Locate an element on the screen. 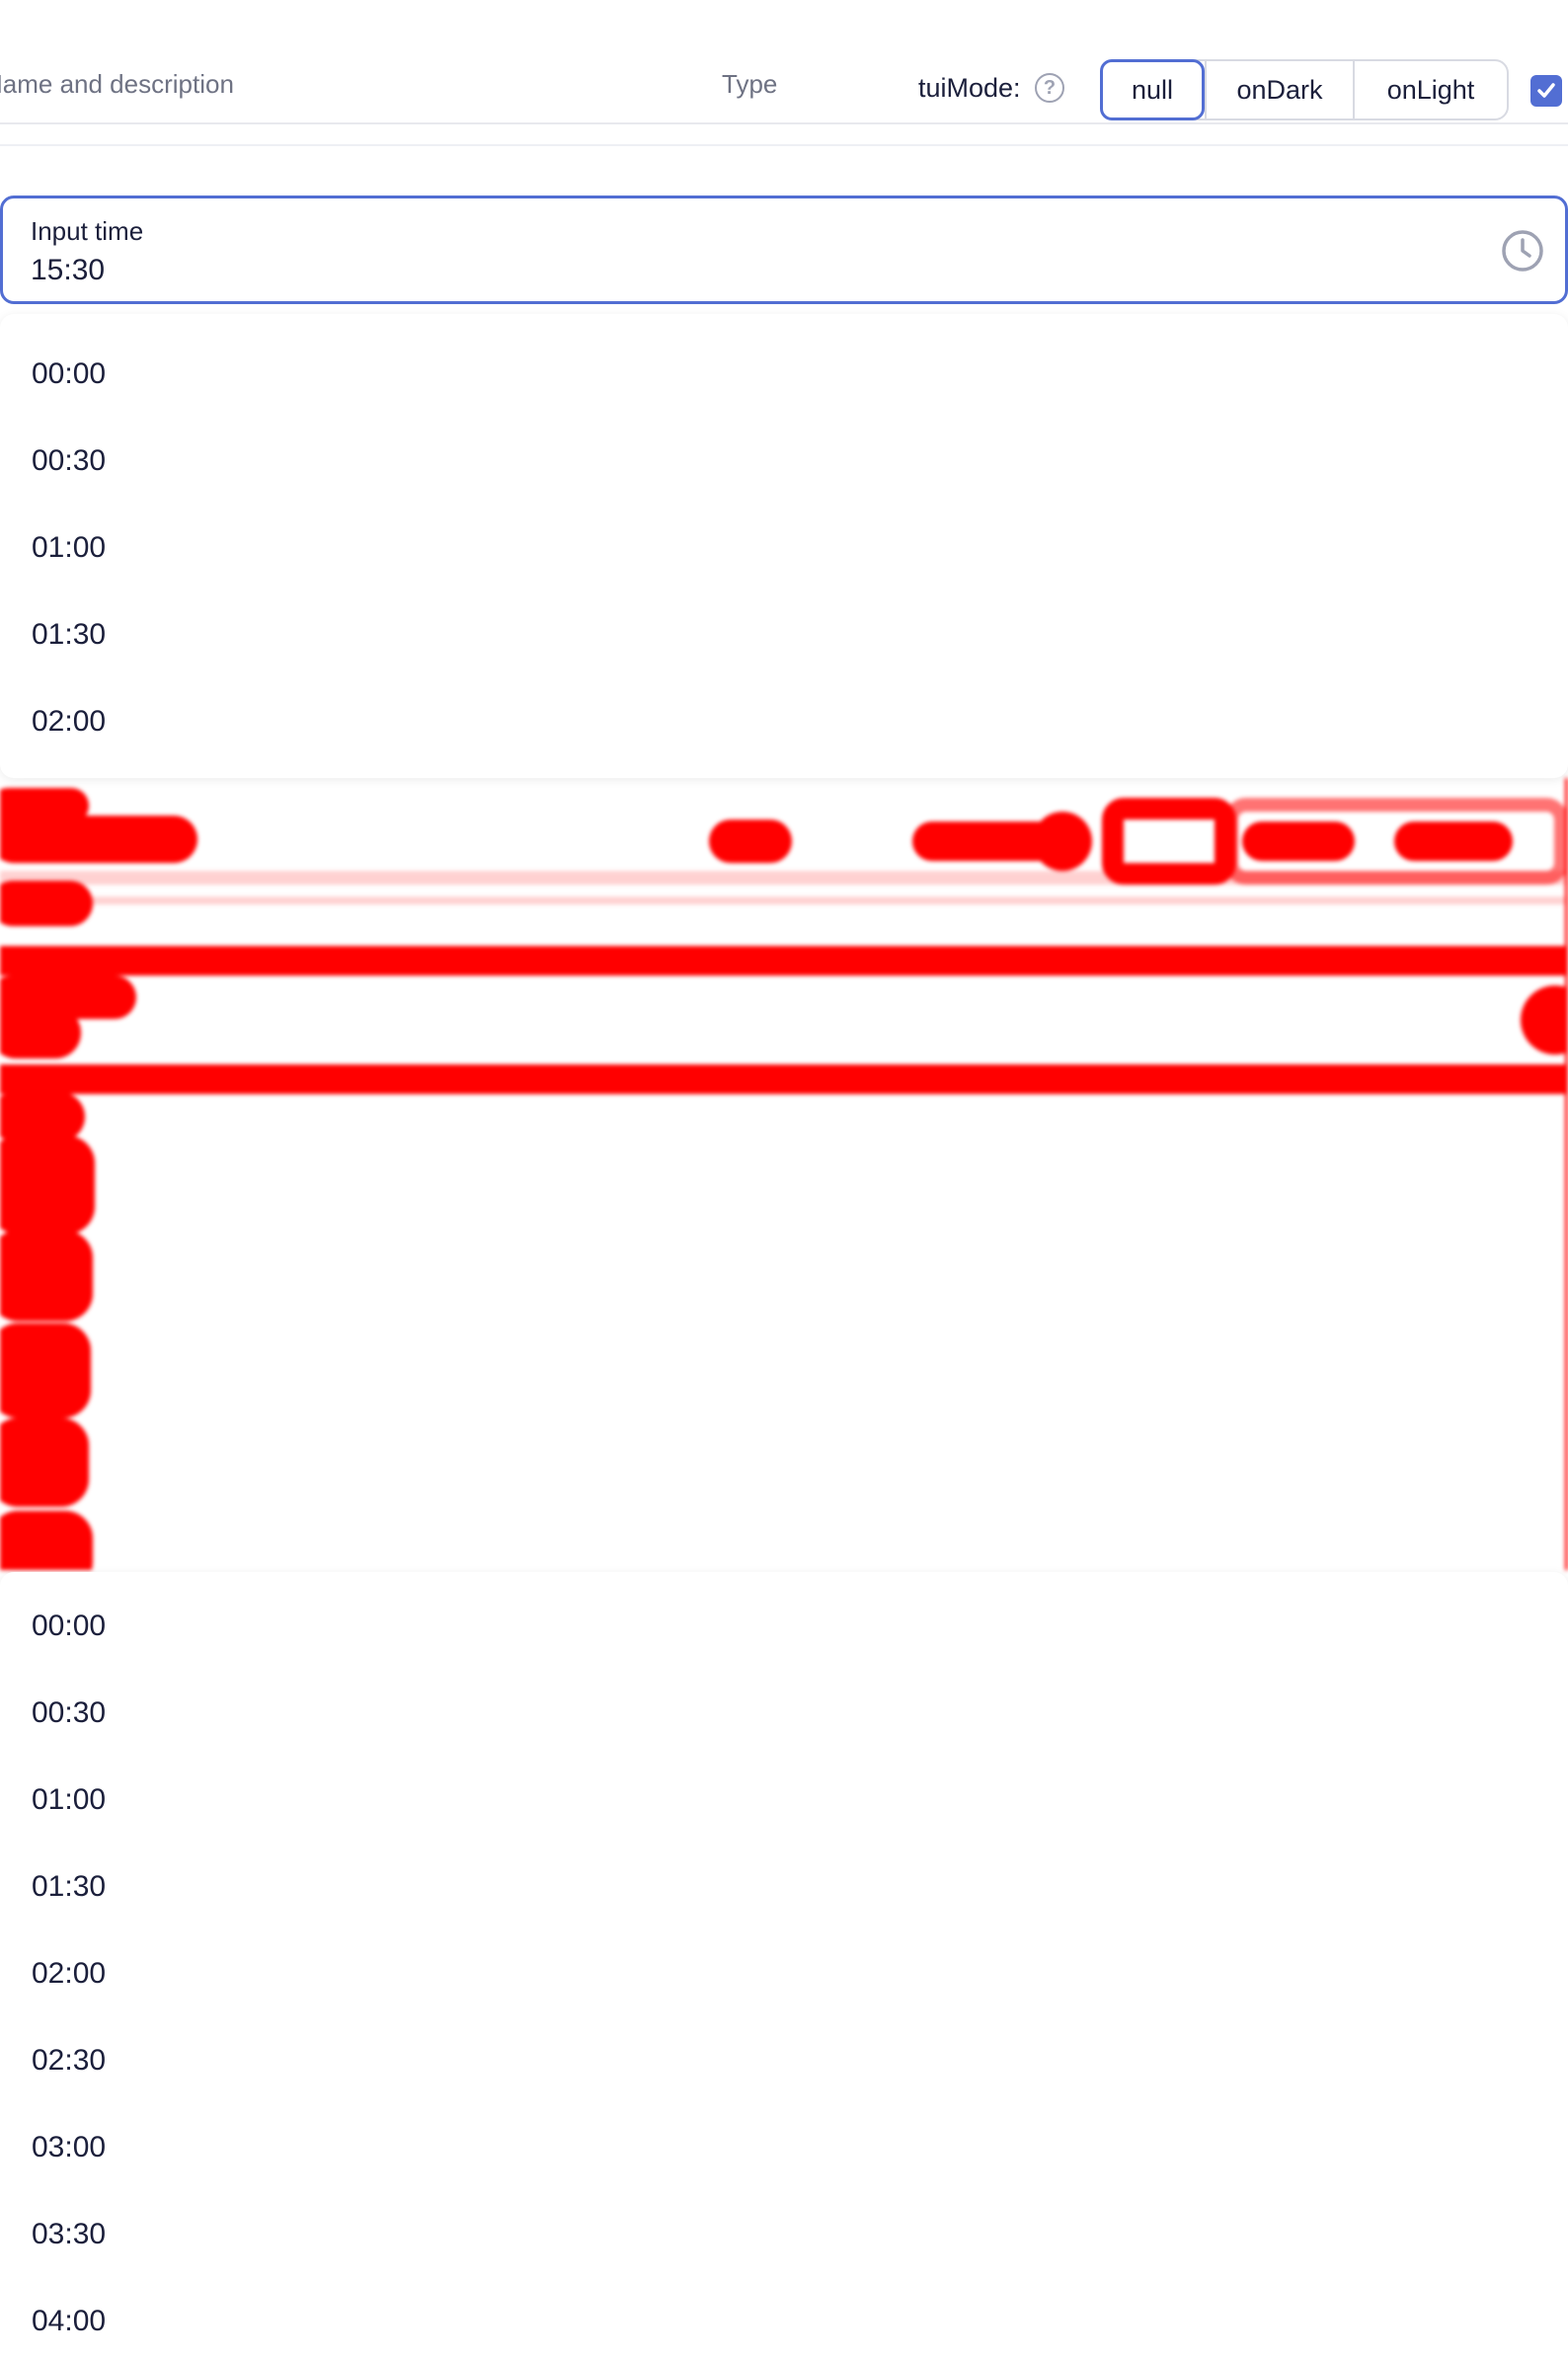  enabled-checkbox is located at coordinates (1546, 91).